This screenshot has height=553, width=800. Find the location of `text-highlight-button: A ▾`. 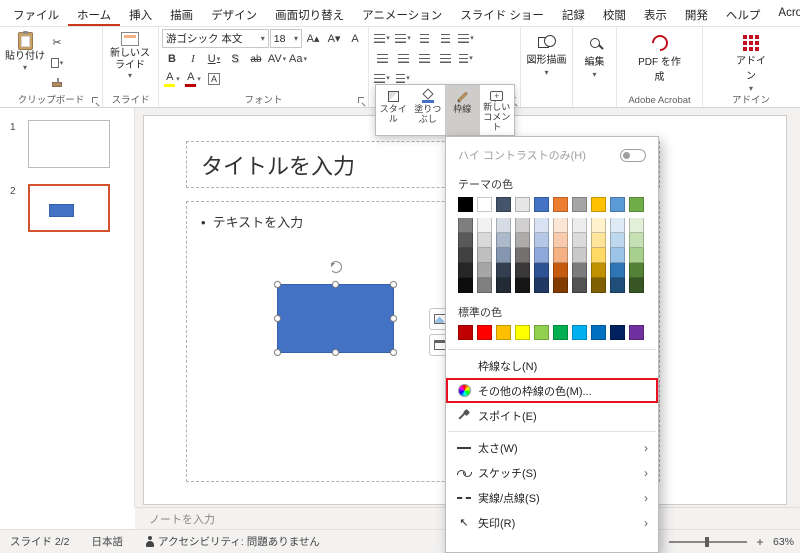

text-highlight-button: A ▾ is located at coordinates (172, 79).